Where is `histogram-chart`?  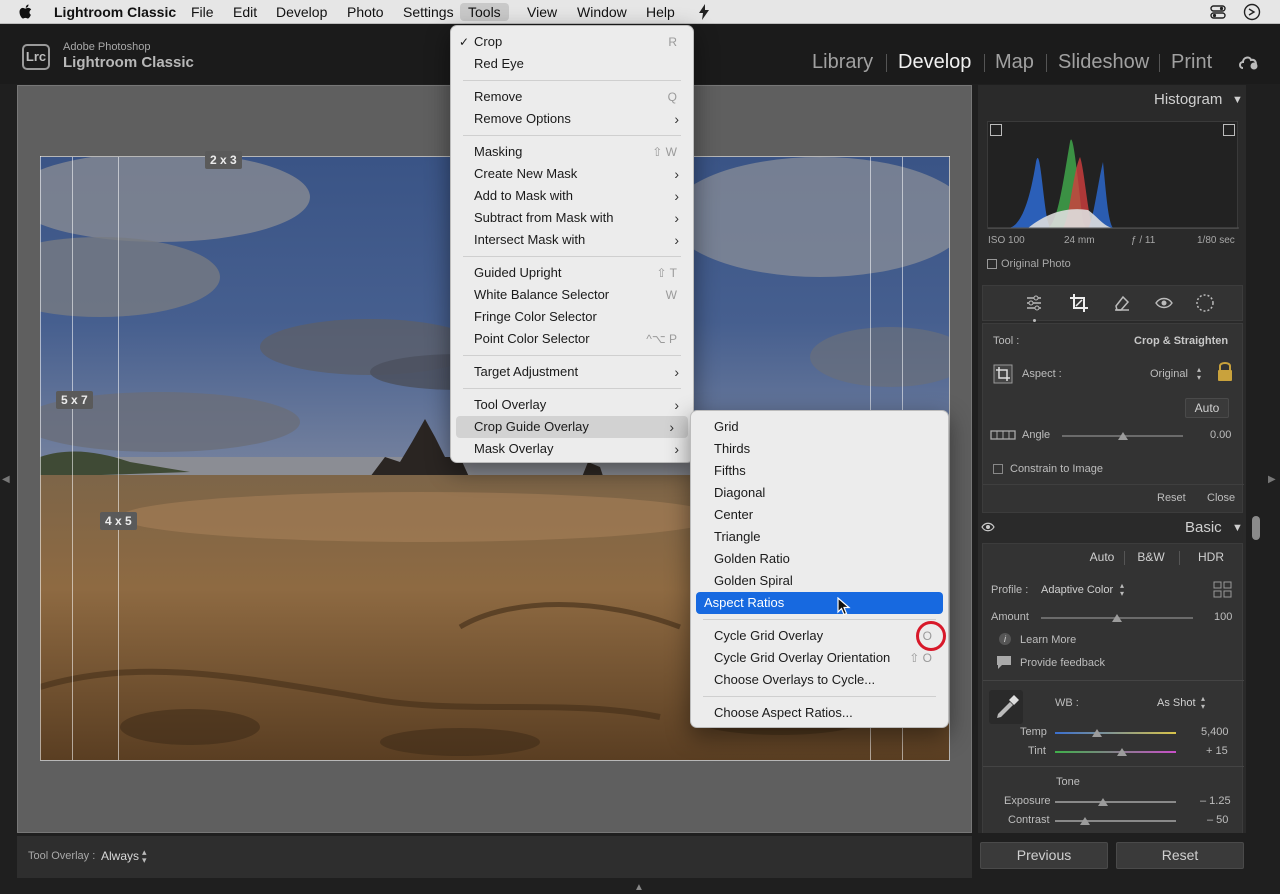
histogram-chart is located at coordinates (1113, 175).